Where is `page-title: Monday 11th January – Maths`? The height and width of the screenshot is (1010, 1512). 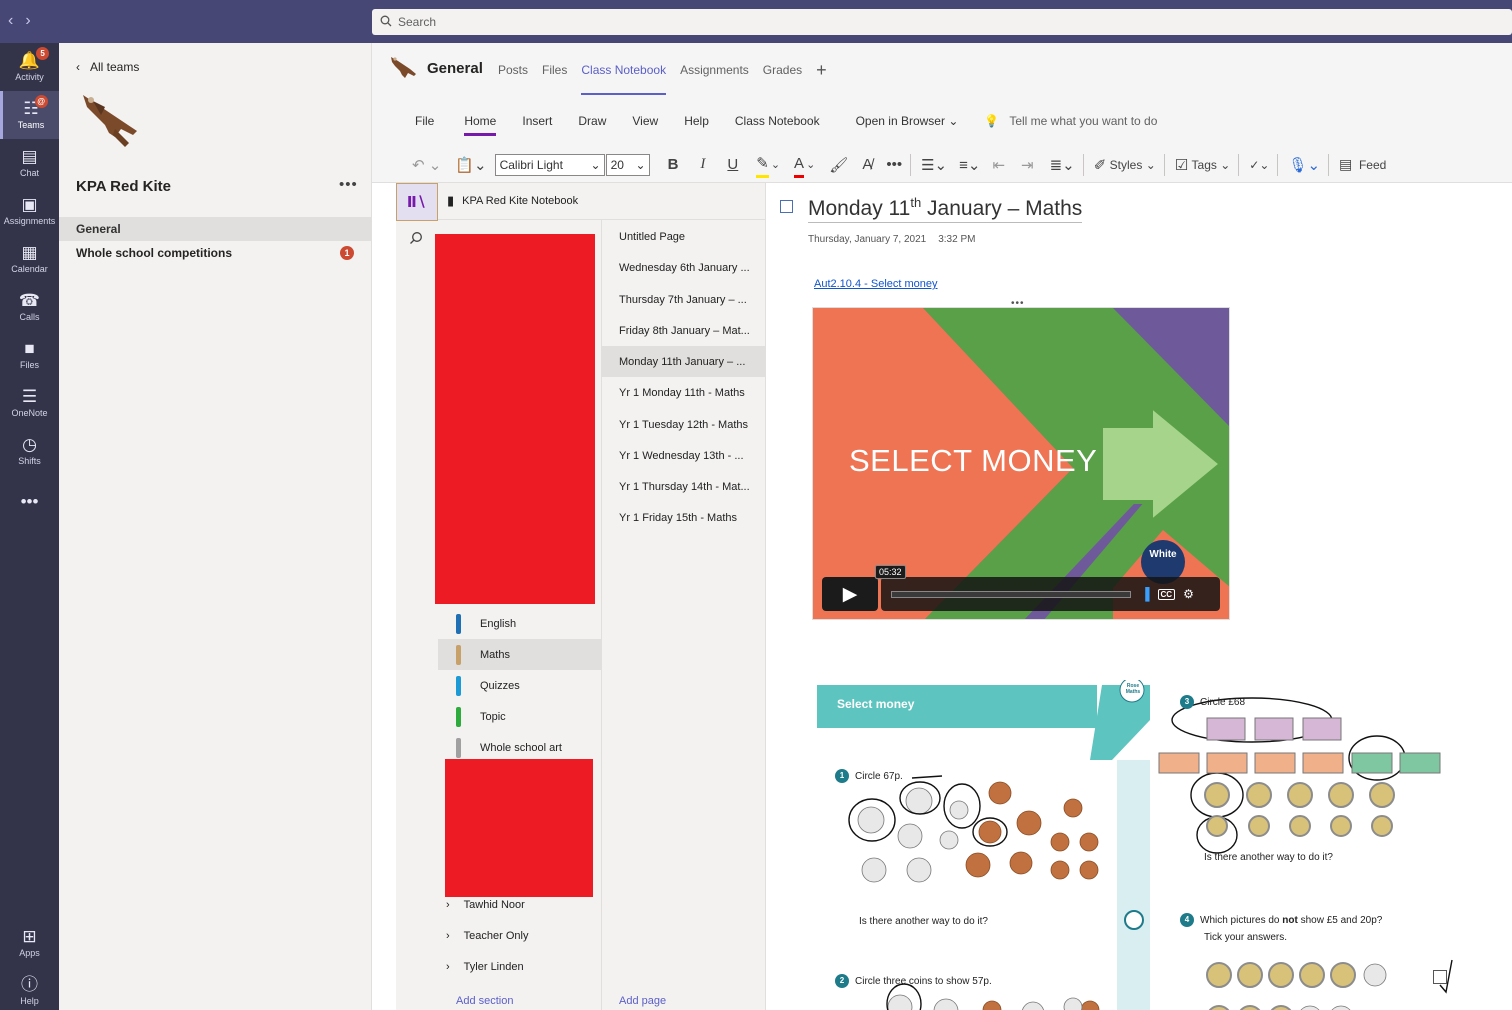
page-title: Monday 11th January – Maths is located at coordinates (945, 209).